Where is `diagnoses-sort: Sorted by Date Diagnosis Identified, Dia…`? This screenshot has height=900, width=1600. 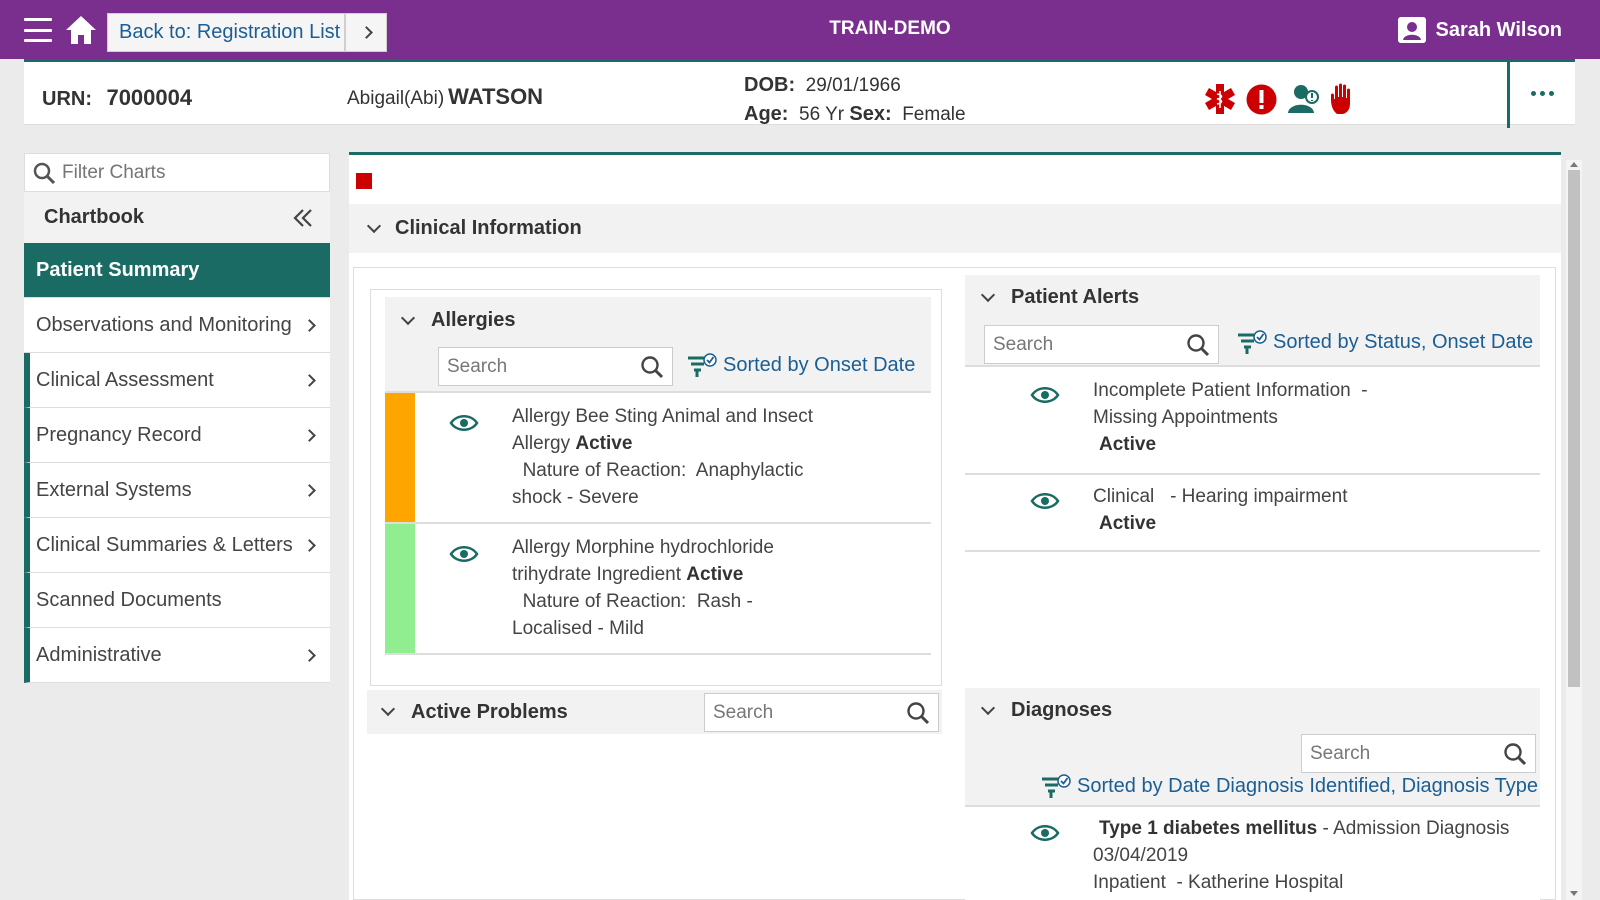
diagnoses-sort: Sorted by Date Diagnosis Identified, Dia… is located at coordinates (1289, 786).